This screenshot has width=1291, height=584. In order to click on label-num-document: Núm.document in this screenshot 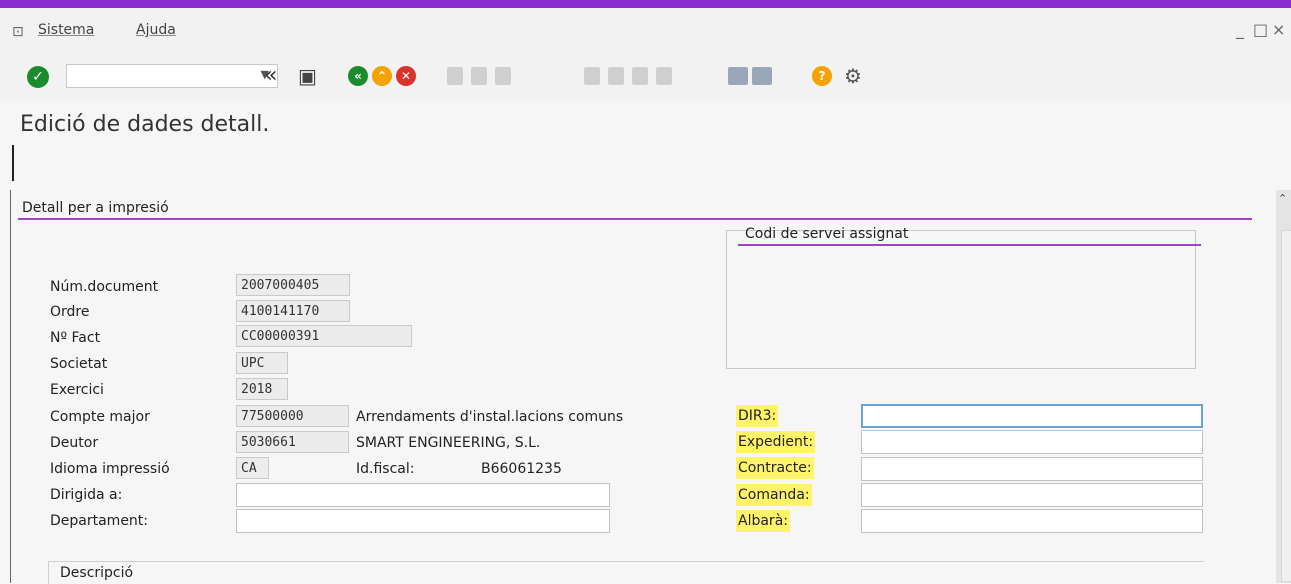, I will do `click(104, 287)`.